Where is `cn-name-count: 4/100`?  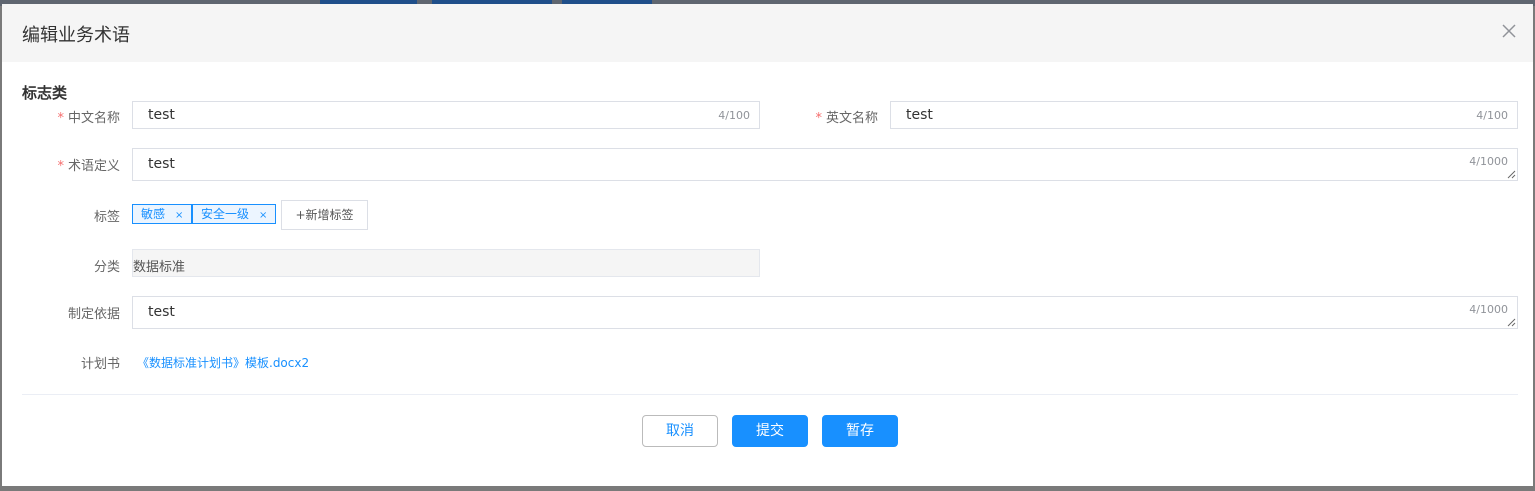 cn-name-count: 4/100 is located at coordinates (734, 115).